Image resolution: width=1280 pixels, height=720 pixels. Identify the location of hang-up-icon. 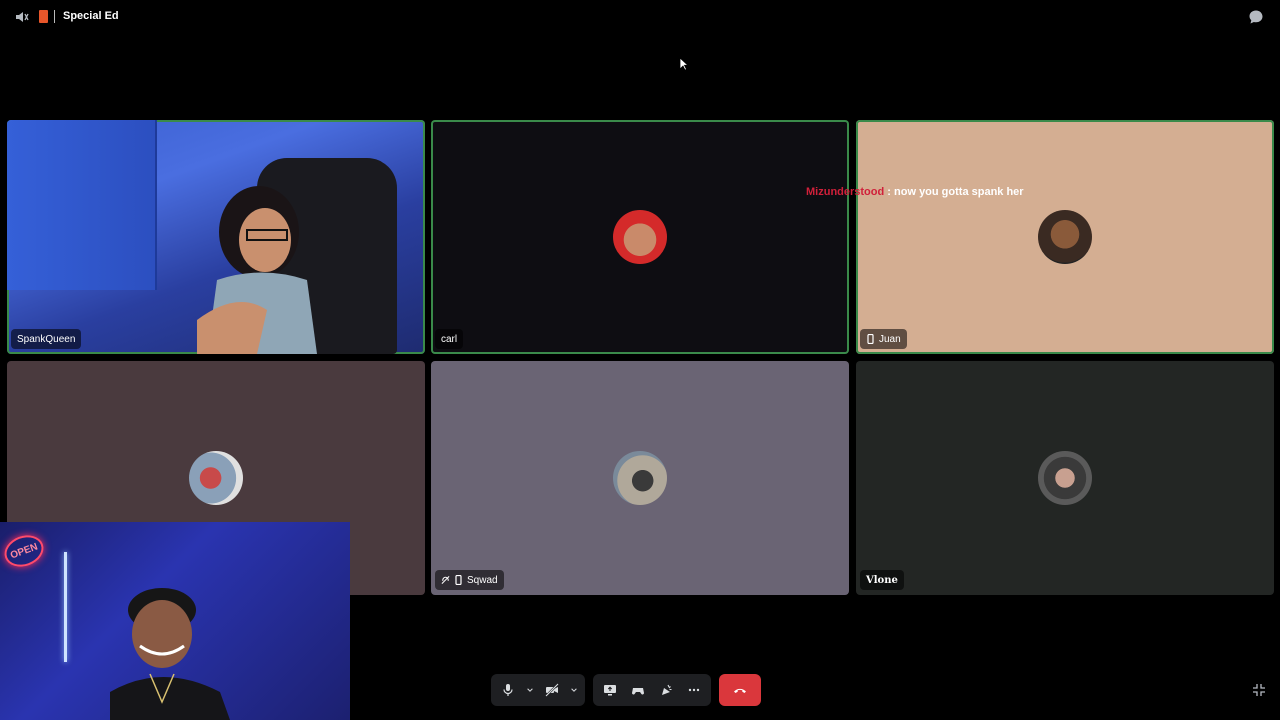
(740, 690).